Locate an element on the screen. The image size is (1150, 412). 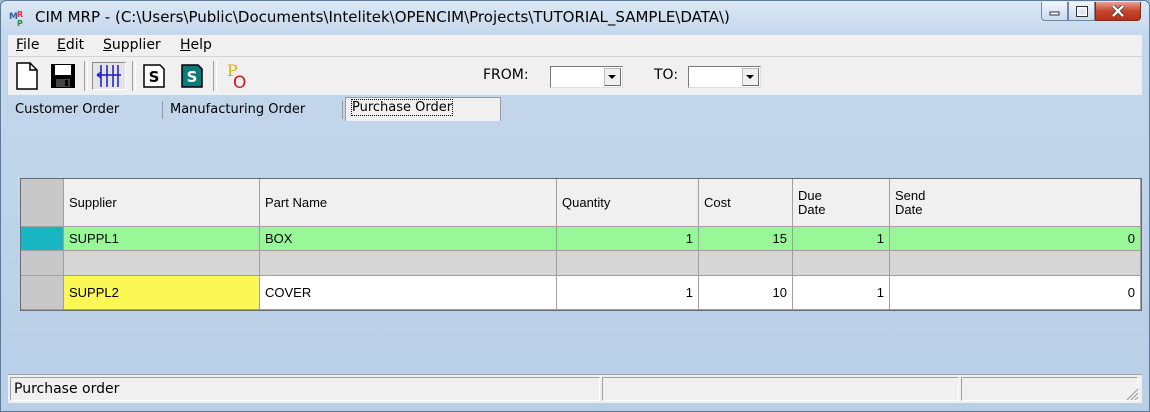
cell-quantity is located at coordinates (628, 263).